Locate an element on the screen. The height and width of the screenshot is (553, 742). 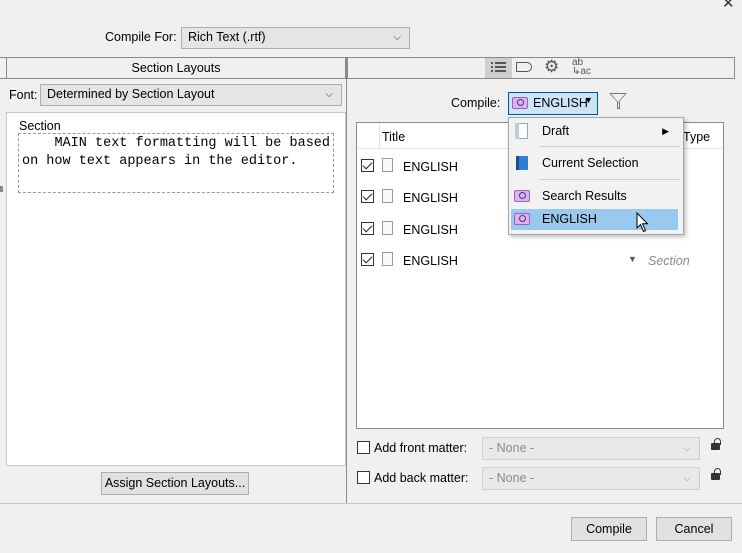
left-divider-top is located at coordinates (3, 68).